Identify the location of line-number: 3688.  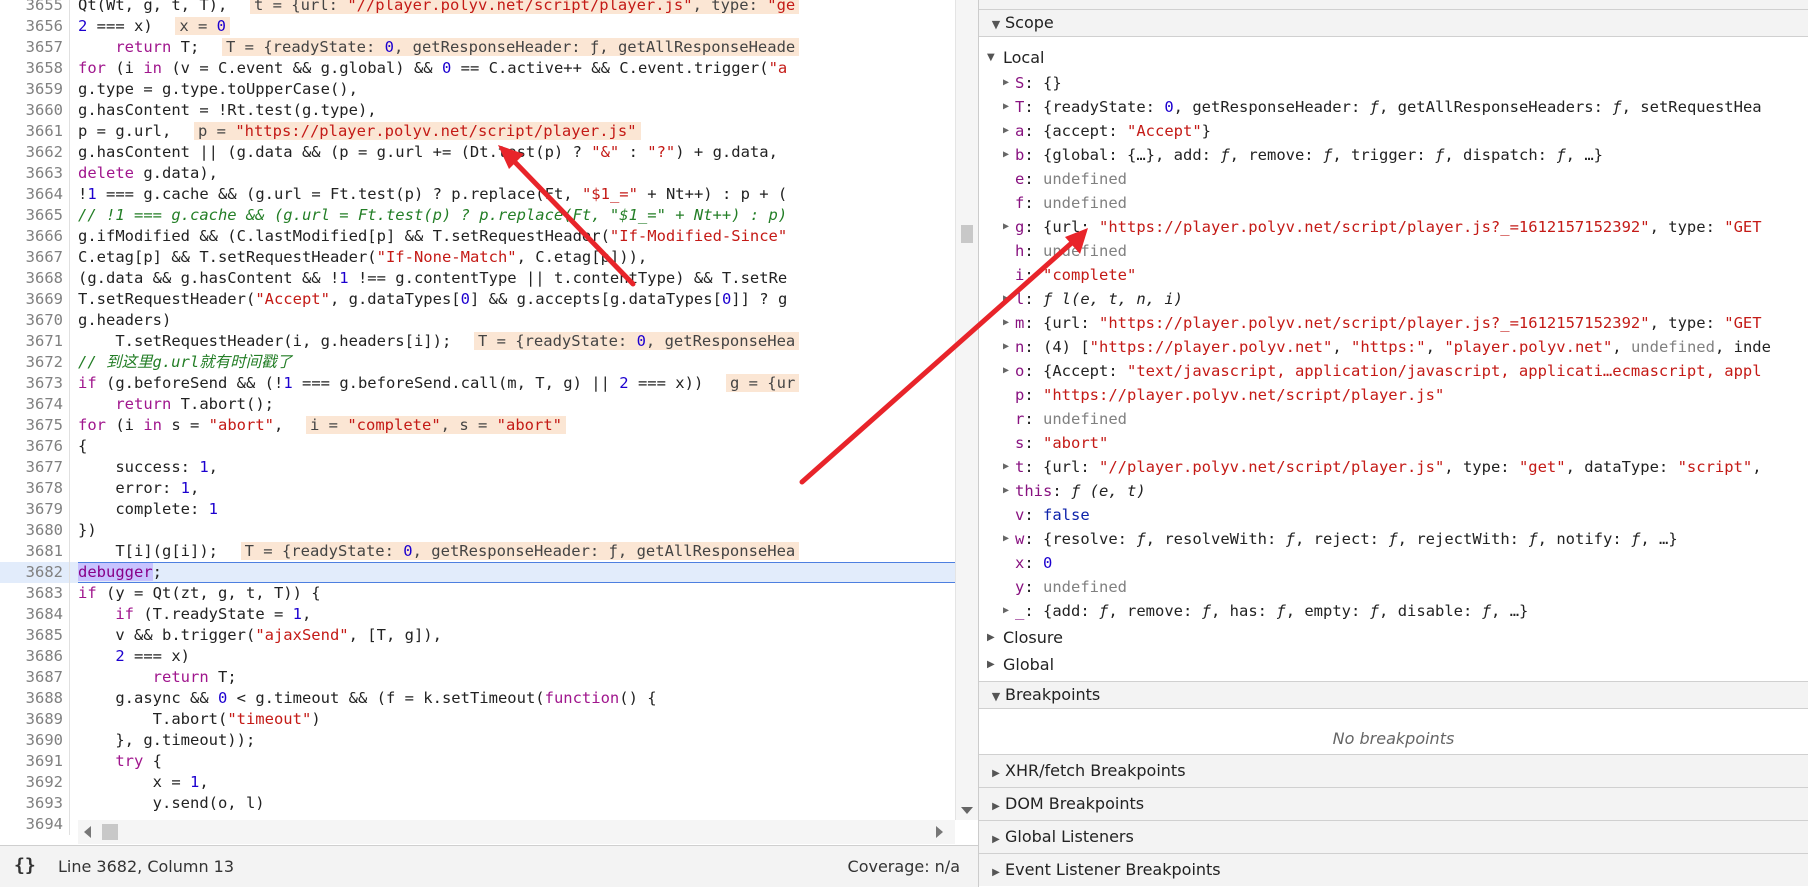
(35, 698).